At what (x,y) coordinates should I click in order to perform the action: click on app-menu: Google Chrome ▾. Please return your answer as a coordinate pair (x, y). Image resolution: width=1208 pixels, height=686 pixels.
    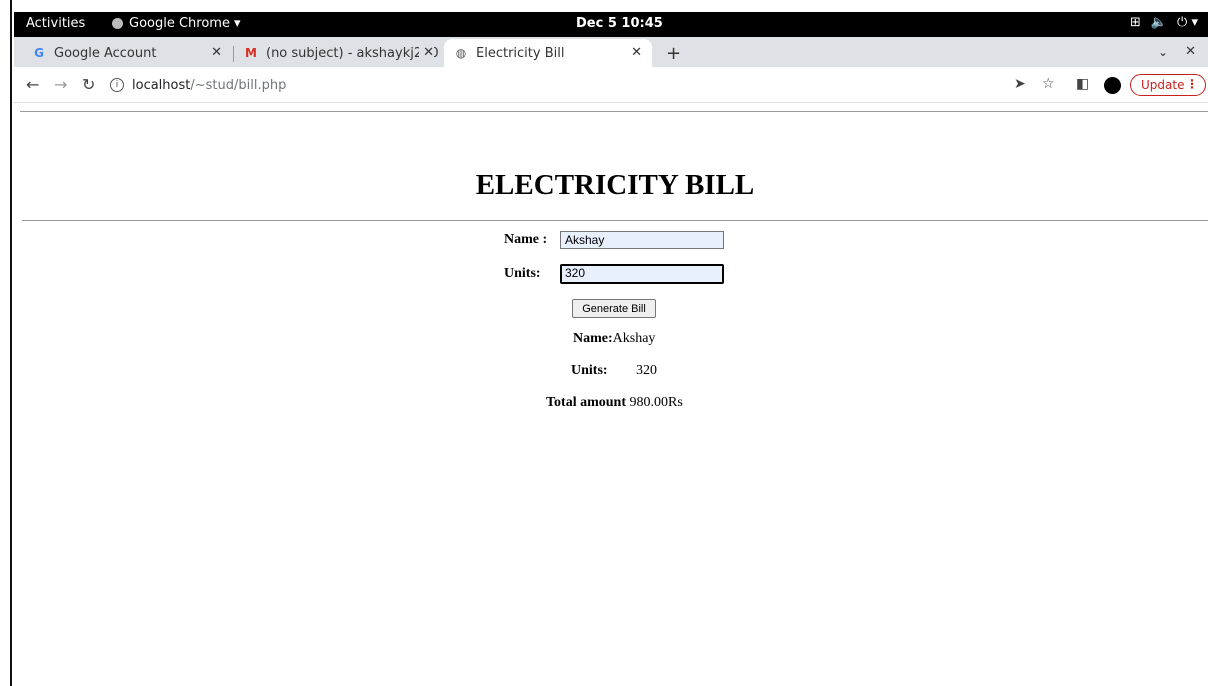
    Looking at the image, I should click on (176, 23).